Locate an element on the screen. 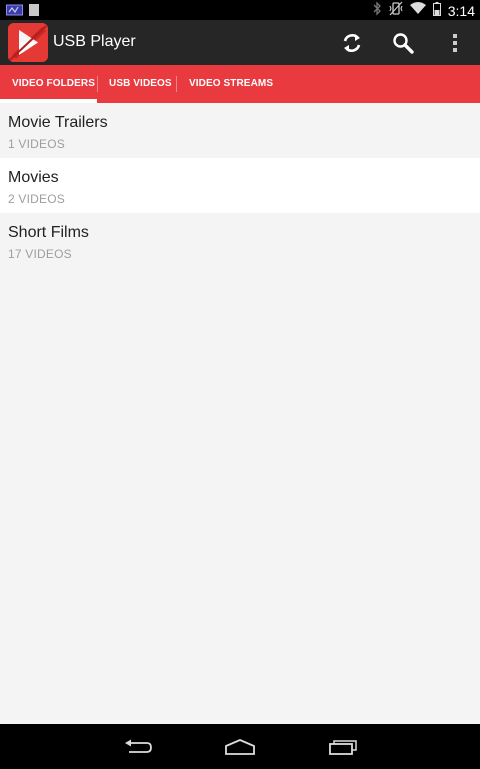 The height and width of the screenshot is (769, 480). tab-bar: VIDEO FOLDERS USB VIDEOS VIDEO STREAMS is located at coordinates (240, 84).